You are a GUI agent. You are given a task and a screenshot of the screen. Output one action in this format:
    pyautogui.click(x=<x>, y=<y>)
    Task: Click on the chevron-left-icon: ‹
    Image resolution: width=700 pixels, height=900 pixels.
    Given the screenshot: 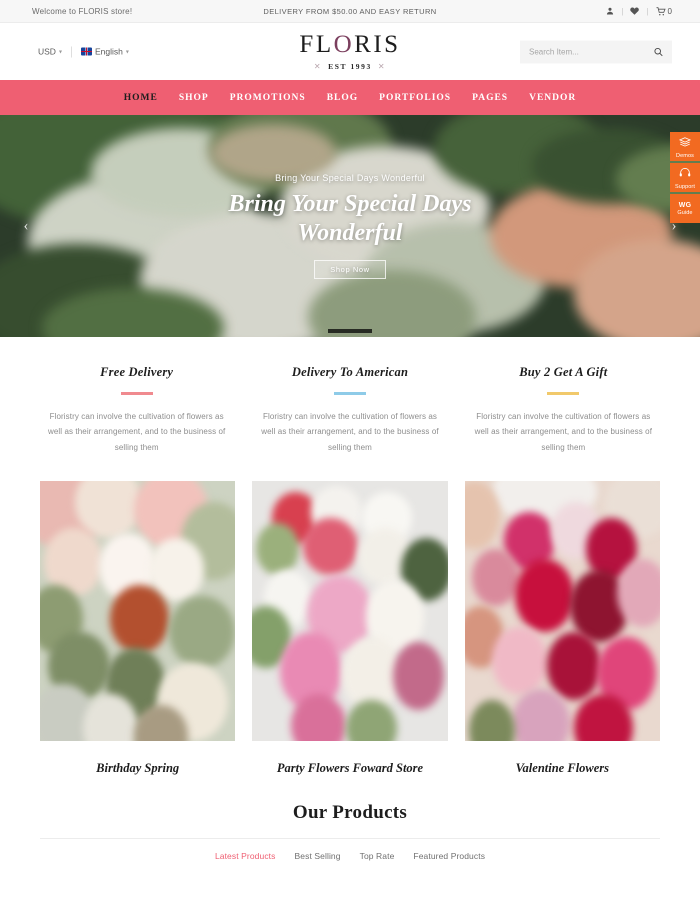 What is the action you would take?
    pyautogui.click(x=26, y=225)
    